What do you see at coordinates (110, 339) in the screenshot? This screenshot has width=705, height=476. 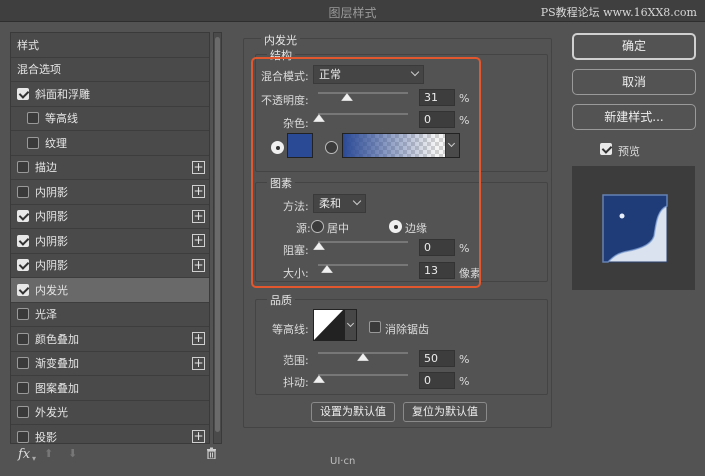 I see `style-list-item: 颜色叠加 +` at bounding box center [110, 339].